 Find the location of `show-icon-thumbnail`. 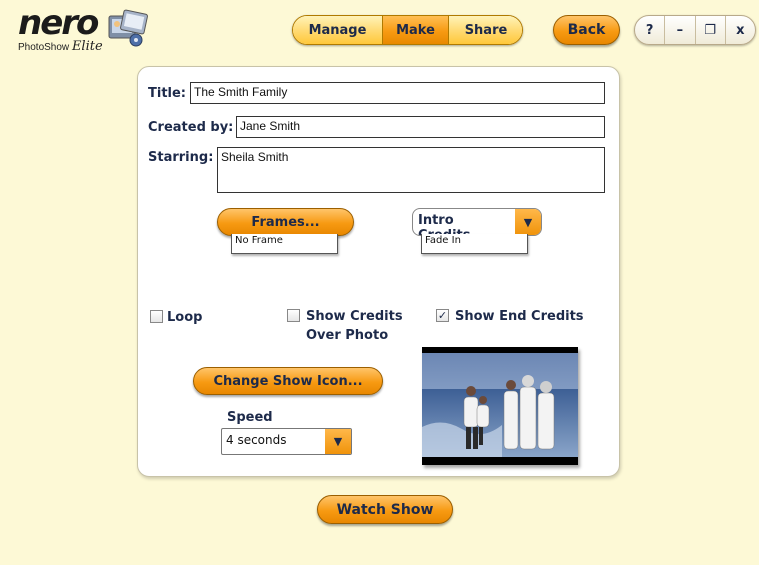

show-icon-thumbnail is located at coordinates (500, 406).